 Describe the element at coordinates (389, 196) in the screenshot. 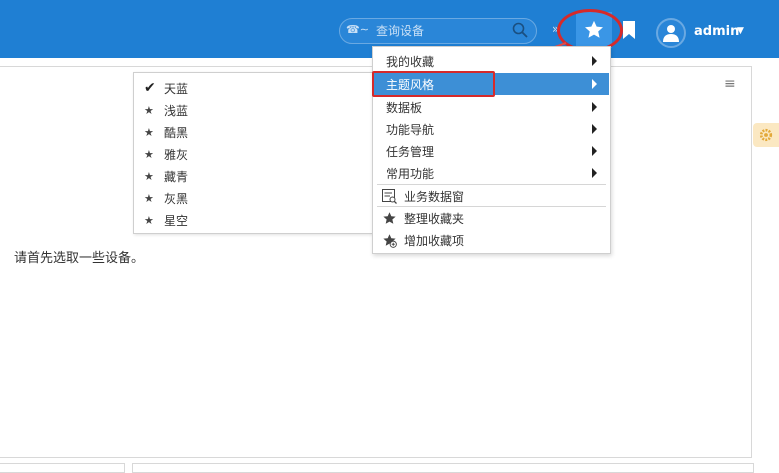

I see `data-window-icon` at that location.